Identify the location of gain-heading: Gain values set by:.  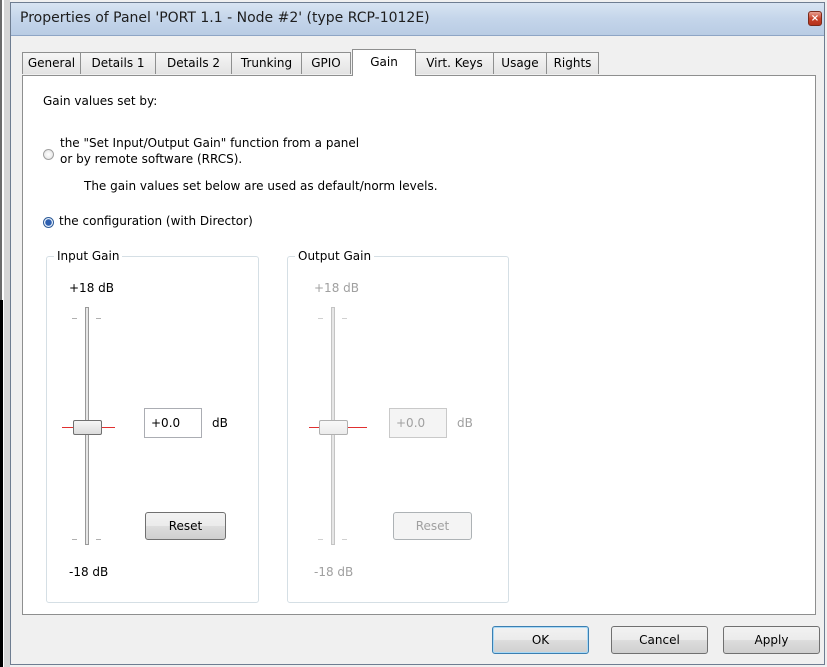
(100, 101).